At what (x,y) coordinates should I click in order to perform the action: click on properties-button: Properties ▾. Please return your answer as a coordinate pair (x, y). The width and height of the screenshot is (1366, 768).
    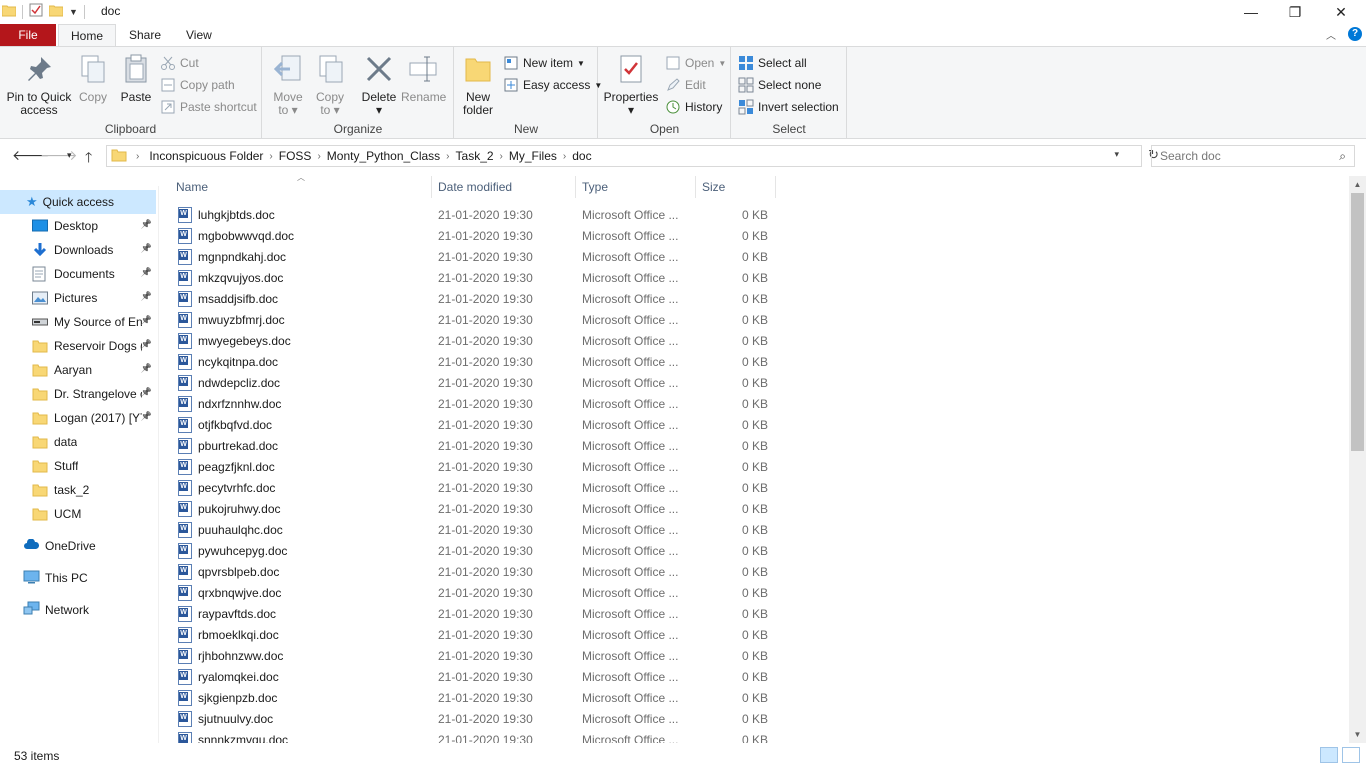
    Looking at the image, I should click on (631, 84).